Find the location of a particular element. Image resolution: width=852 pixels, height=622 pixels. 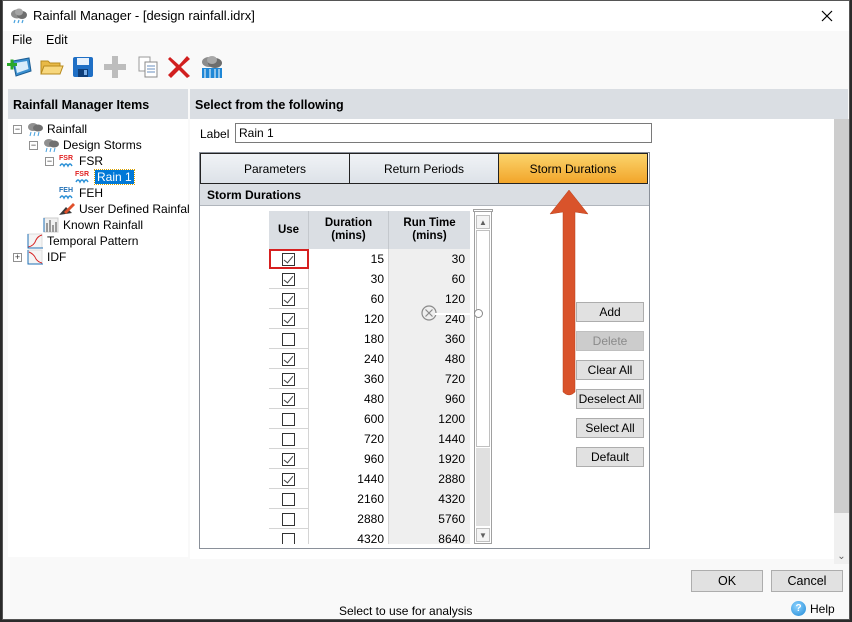

tree-node-temporal-pattern: Temporal Pattern is located at coordinates (82, 241).